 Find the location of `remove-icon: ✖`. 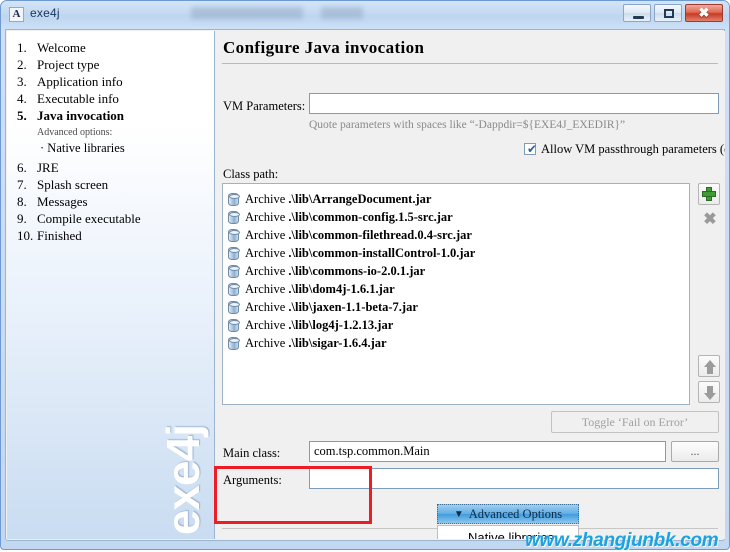

remove-icon: ✖ is located at coordinates (710, 219).